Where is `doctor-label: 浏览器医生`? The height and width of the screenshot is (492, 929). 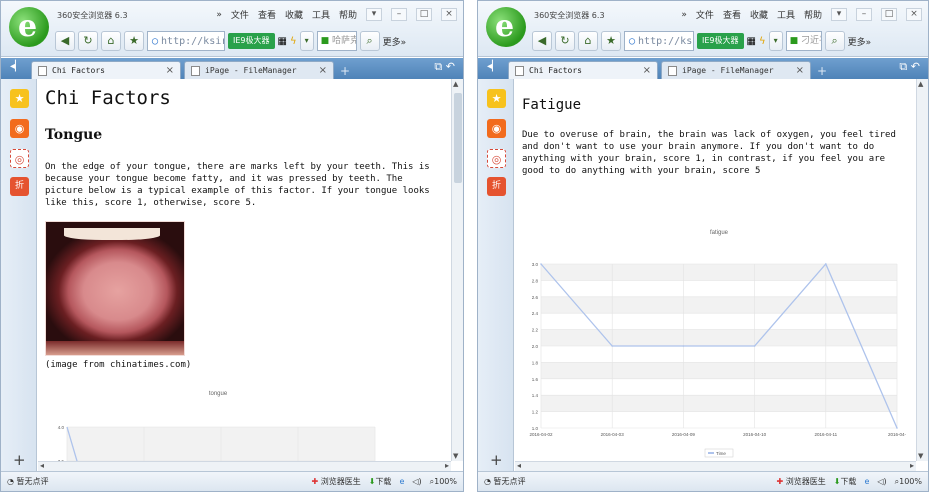 doctor-label: 浏览器医生 is located at coordinates (805, 481).